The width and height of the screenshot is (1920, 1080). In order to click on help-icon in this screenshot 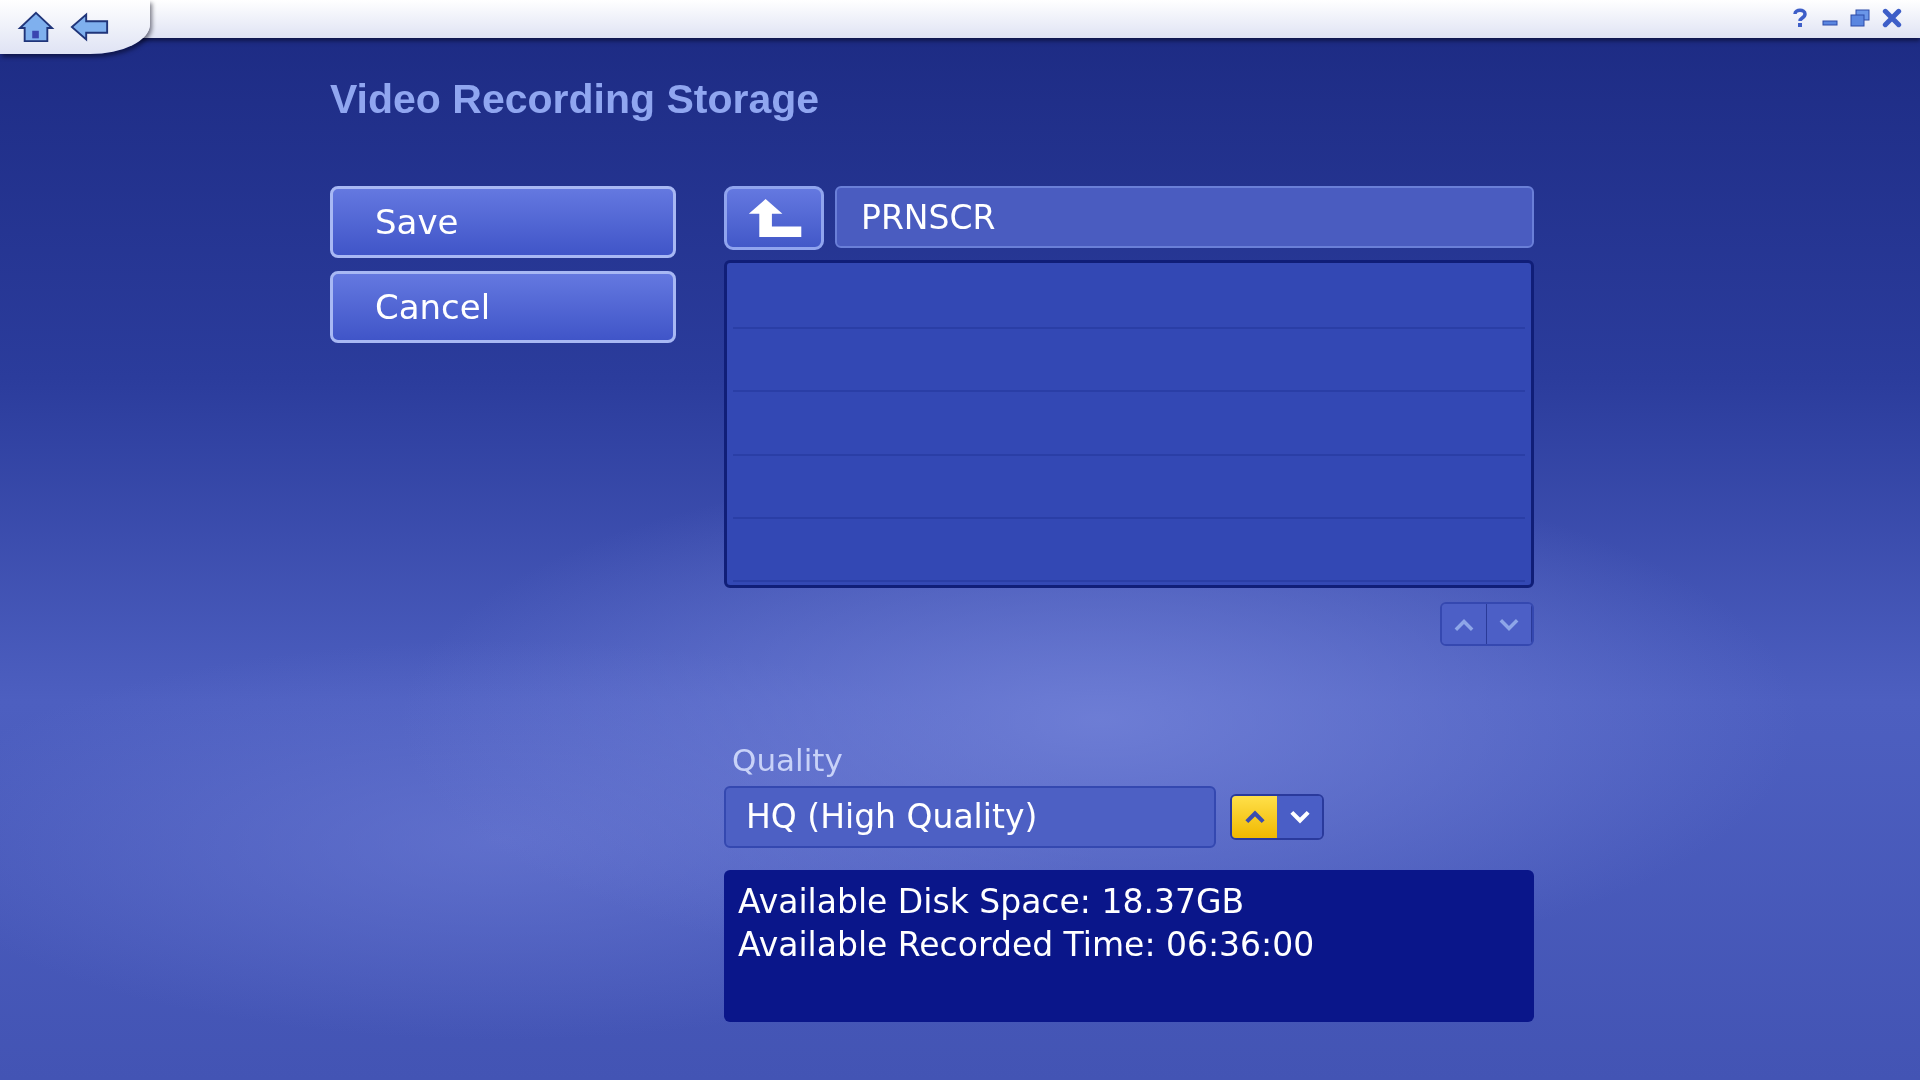, I will do `click(1800, 18)`.